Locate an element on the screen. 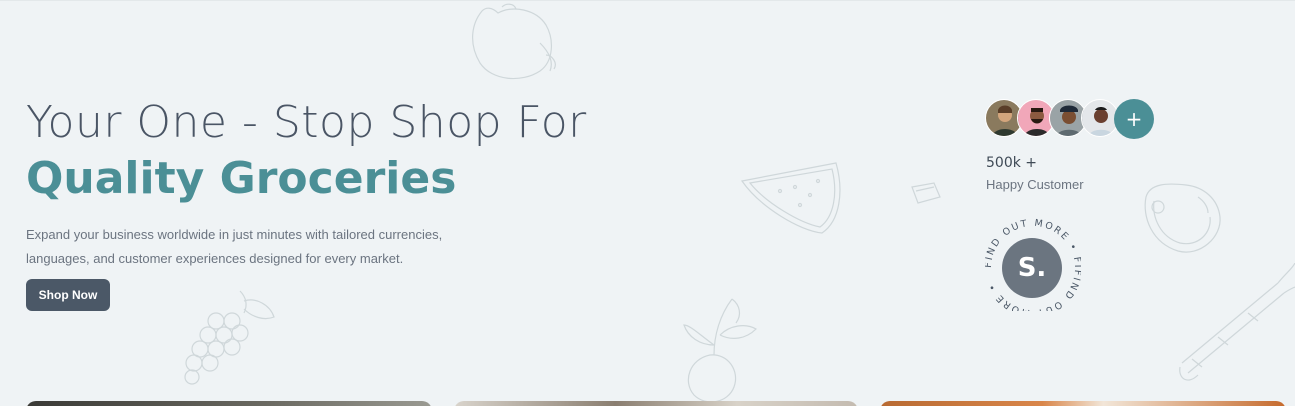 The width and height of the screenshot is (1295, 406). shop-now-button: Shop Now is located at coordinates (68, 295).